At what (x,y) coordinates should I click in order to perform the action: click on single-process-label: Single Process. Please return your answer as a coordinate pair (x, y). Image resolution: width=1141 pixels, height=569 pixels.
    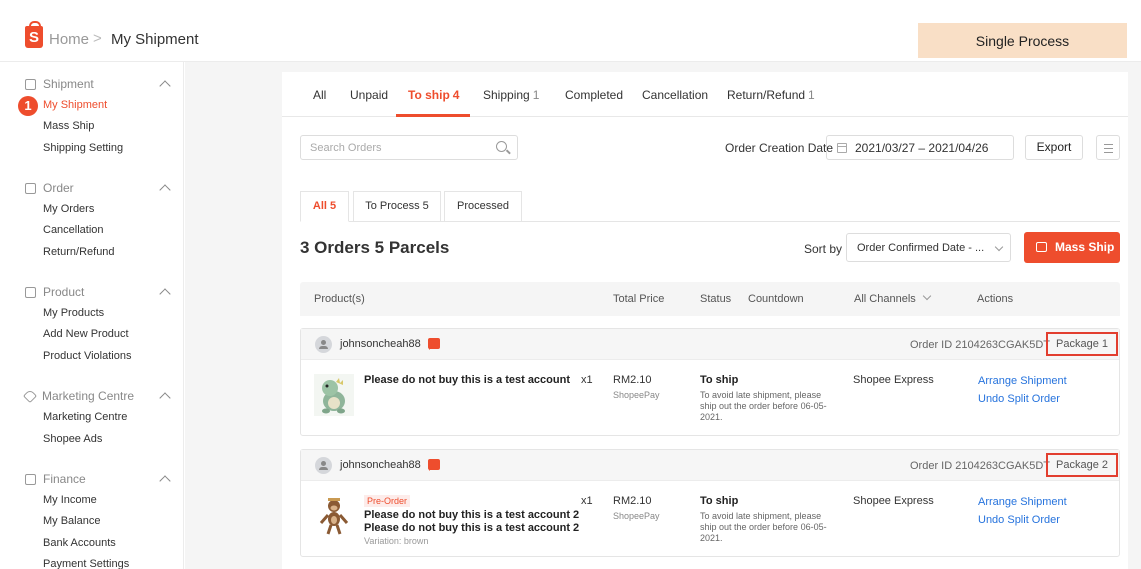
    Looking at the image, I should click on (1022, 40).